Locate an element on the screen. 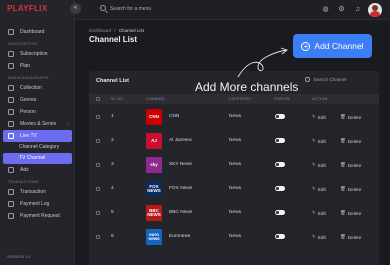 The width and height of the screenshot is (390, 265). table-row: 1 CNN CNN News ✎ Edit 🗑 Delete is located at coordinates (234, 117).